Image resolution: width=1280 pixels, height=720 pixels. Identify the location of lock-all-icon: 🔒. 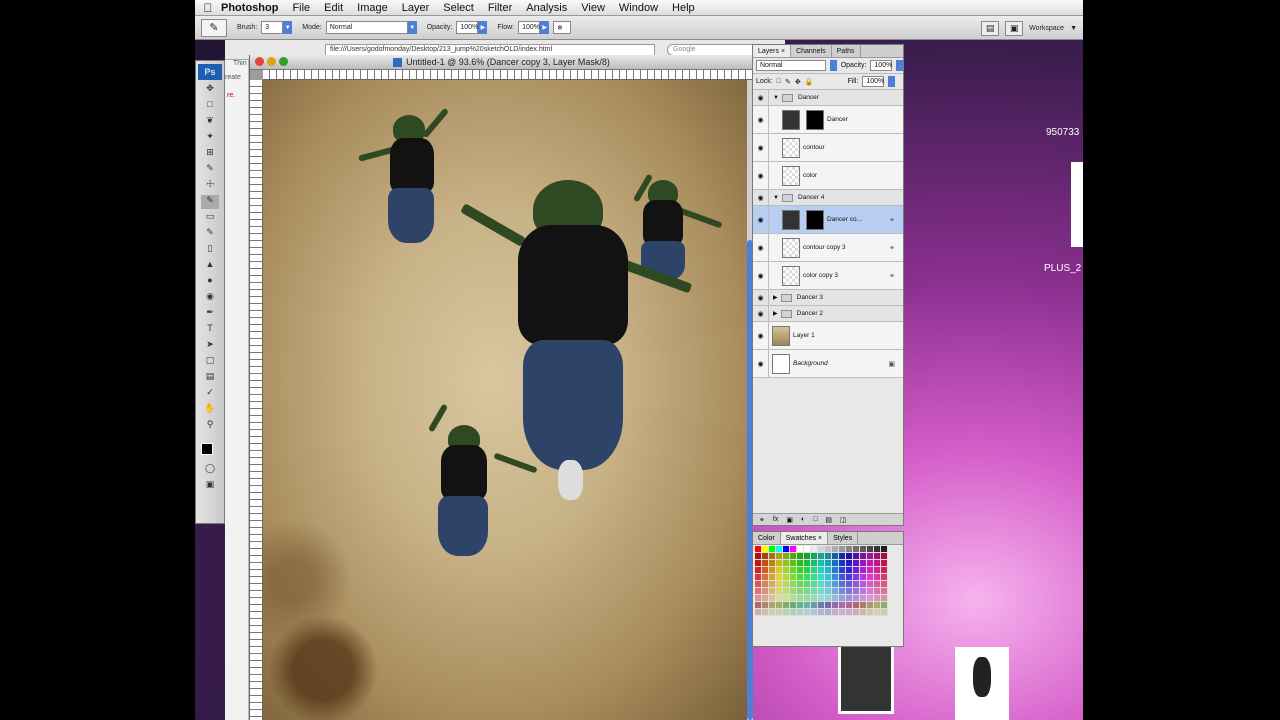
(809, 82).